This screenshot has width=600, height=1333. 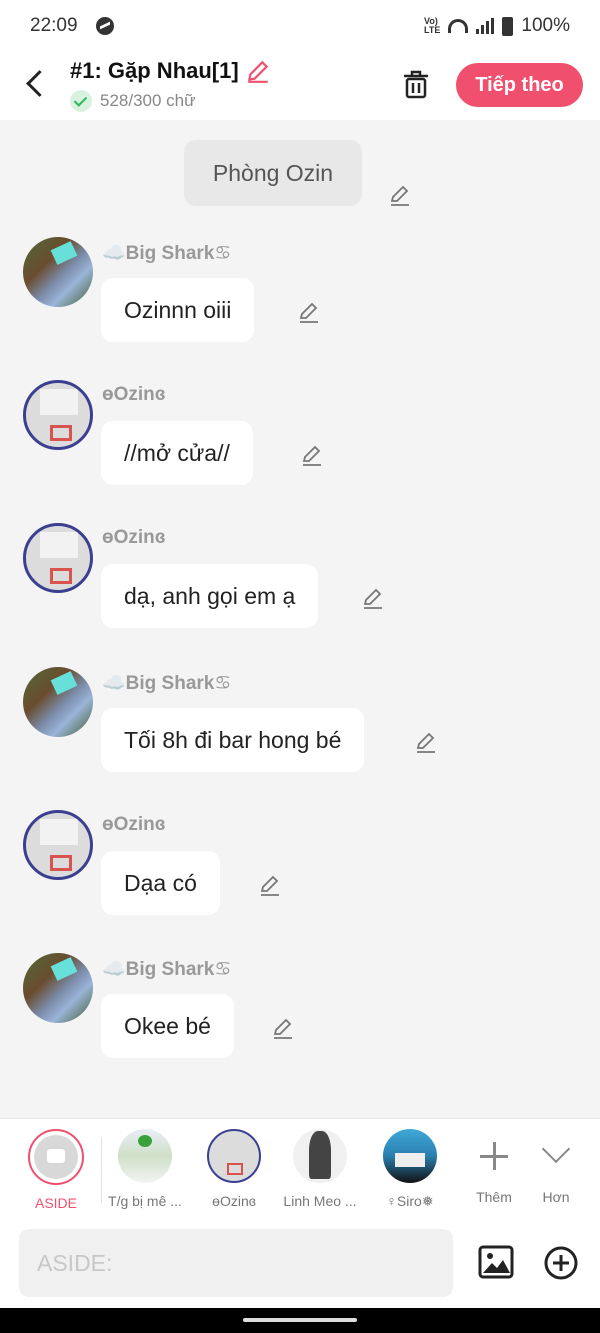 What do you see at coordinates (300, 26) in the screenshot?
I see `status-bar: 22:09 Vo) LTE 100%` at bounding box center [300, 26].